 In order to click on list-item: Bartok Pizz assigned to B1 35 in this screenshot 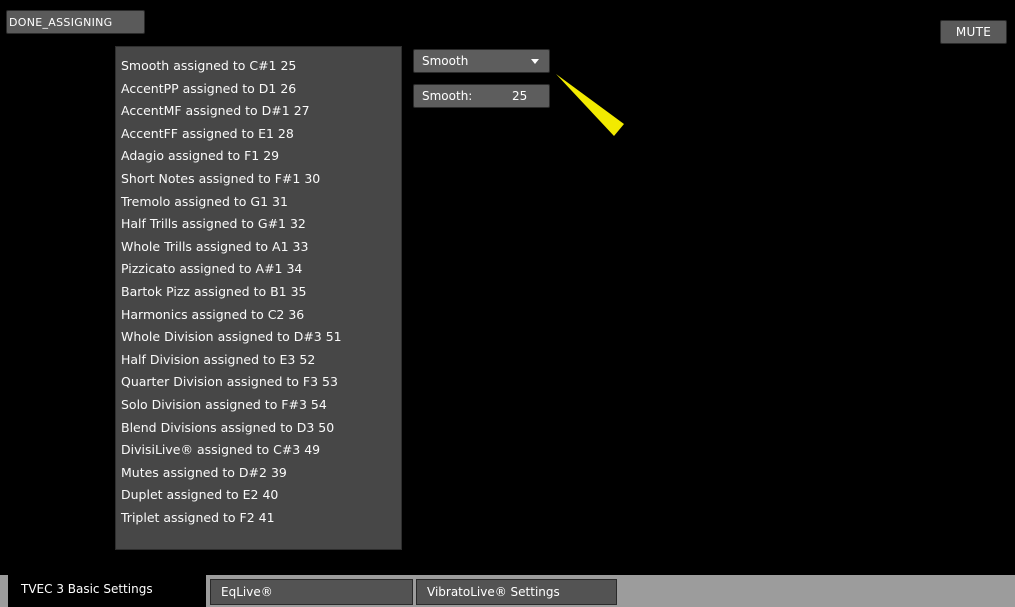, I will do `click(214, 291)`.